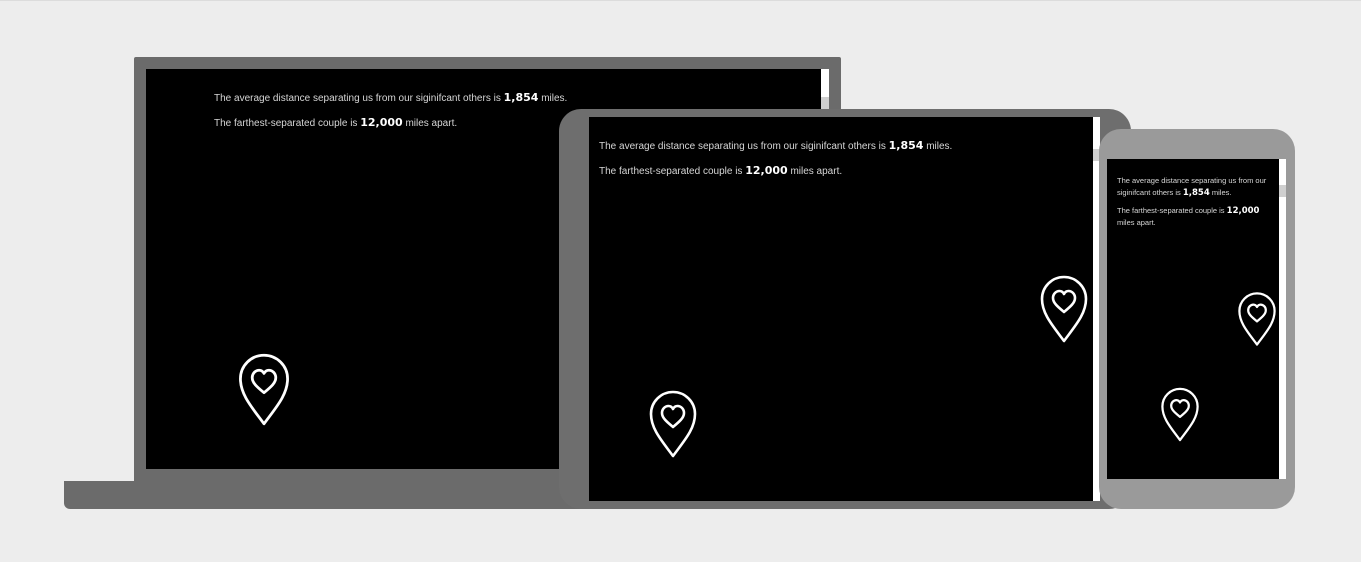 The width and height of the screenshot is (1361, 562). What do you see at coordinates (1282, 191) in the screenshot?
I see `phone-scrollbar-thumb` at bounding box center [1282, 191].